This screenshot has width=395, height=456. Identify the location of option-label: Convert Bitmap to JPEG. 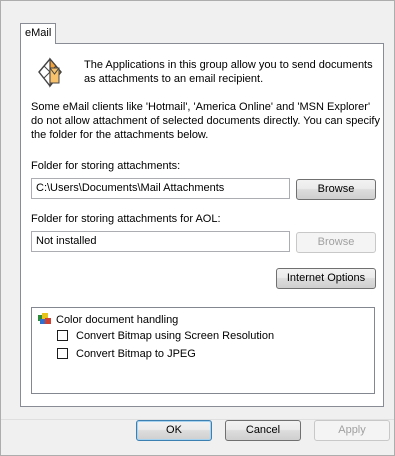
(136, 354).